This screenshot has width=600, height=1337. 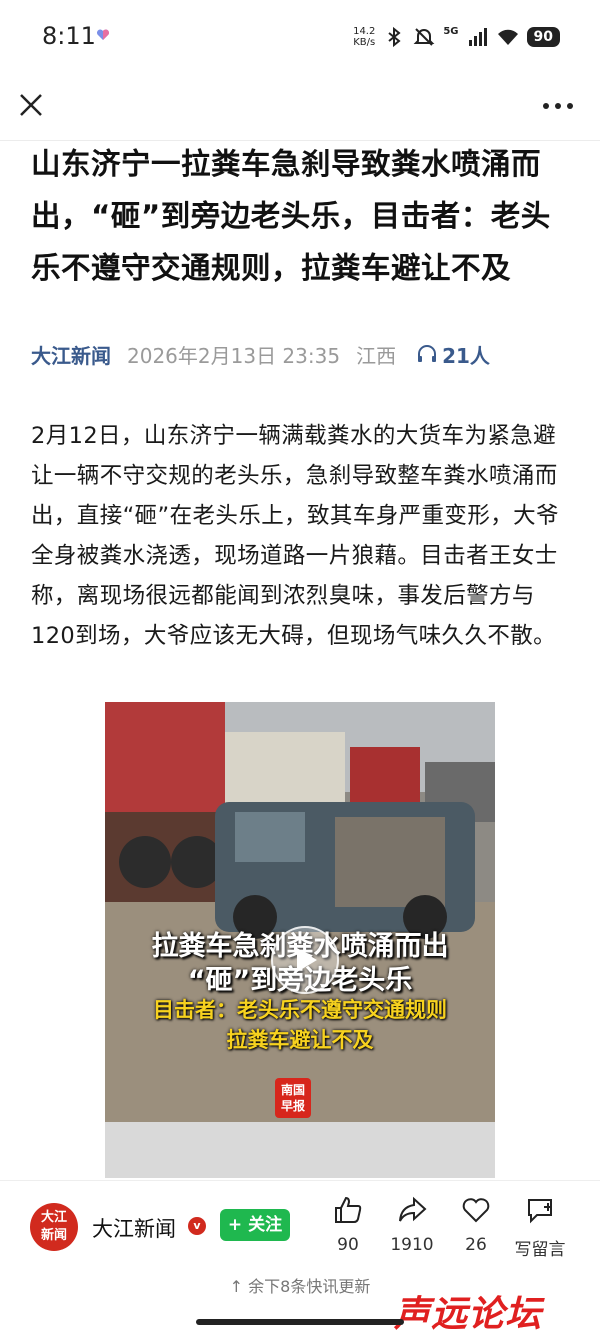 I want to click on forum-watermark: 声远论坛, so click(x=468, y=1314).